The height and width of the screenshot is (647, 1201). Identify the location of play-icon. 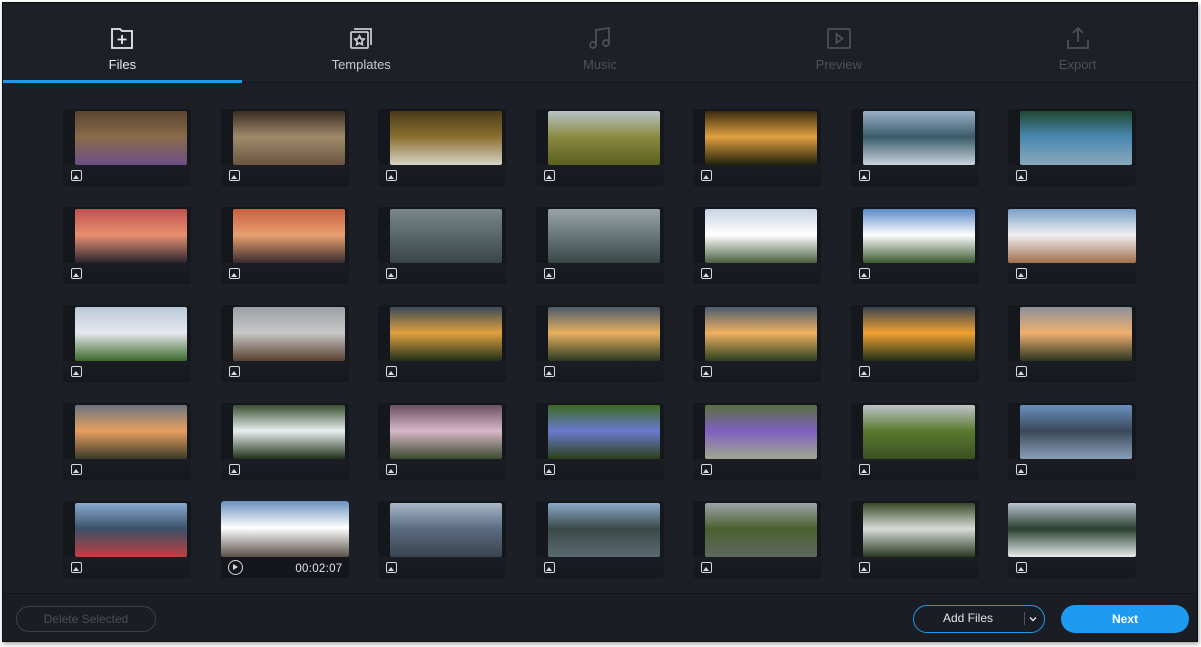
(235, 567).